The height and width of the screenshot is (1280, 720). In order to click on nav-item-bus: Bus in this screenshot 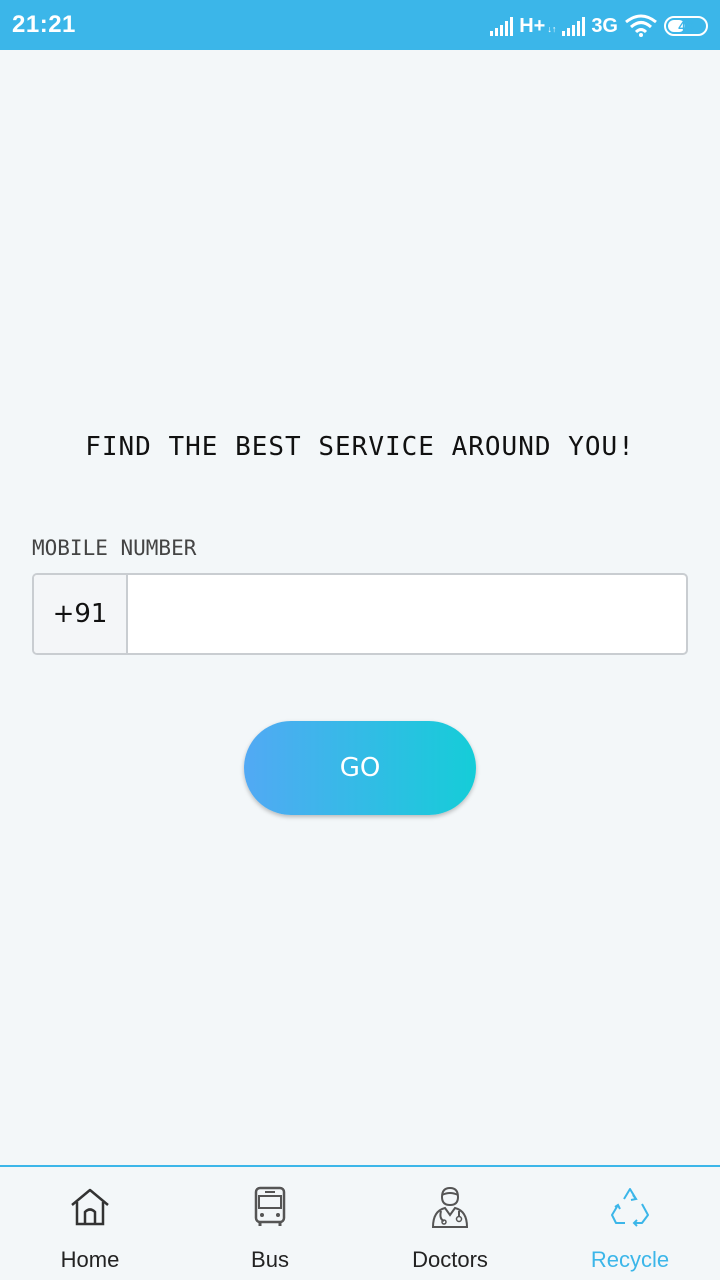, I will do `click(270, 1223)`.